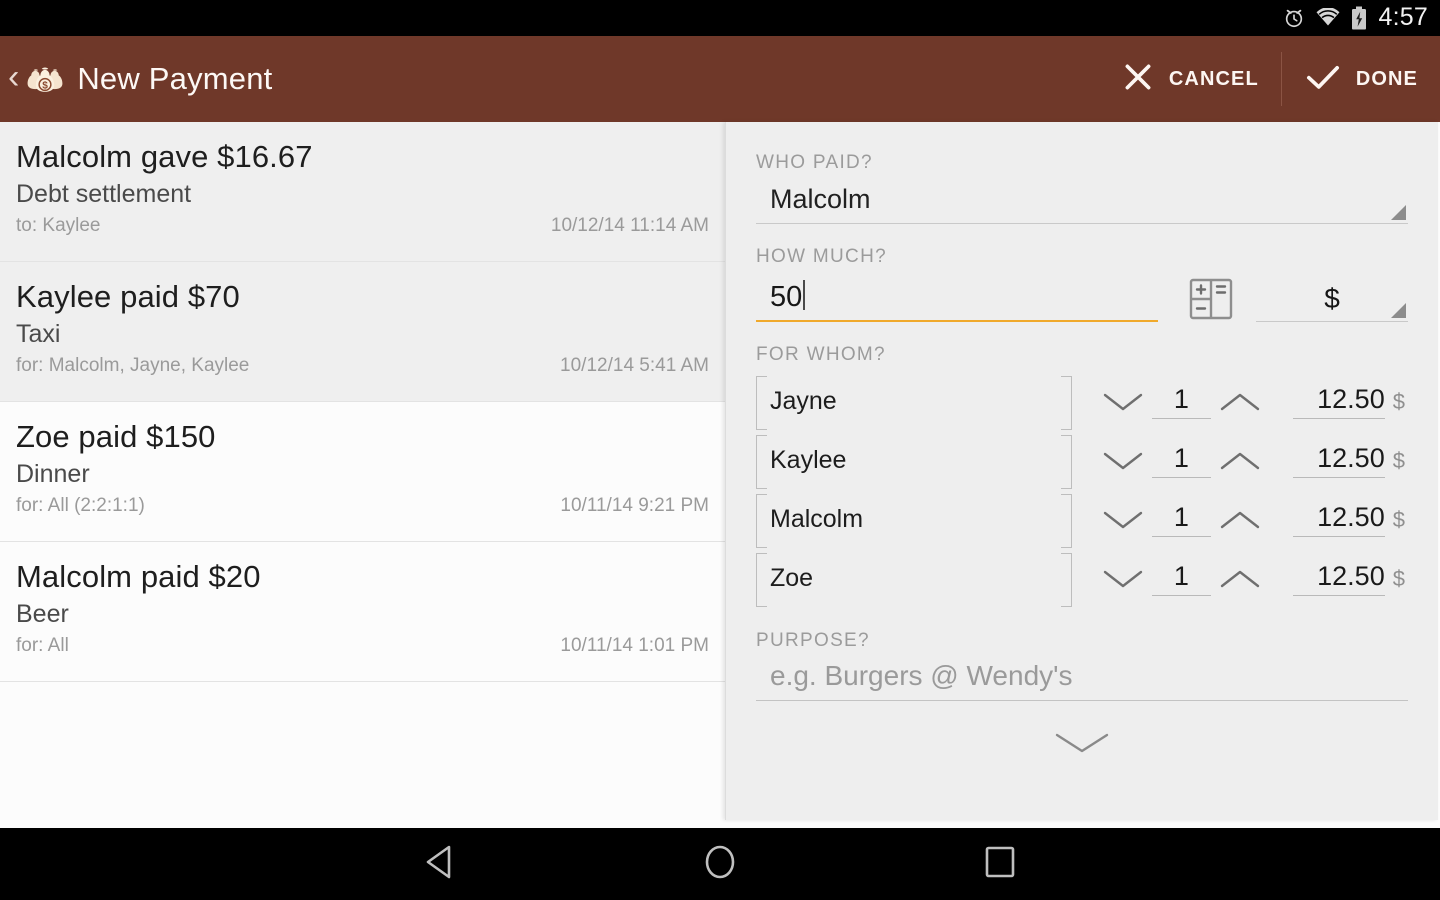 The width and height of the screenshot is (1440, 900). I want to click on participant-name: Jayne, so click(803, 401).